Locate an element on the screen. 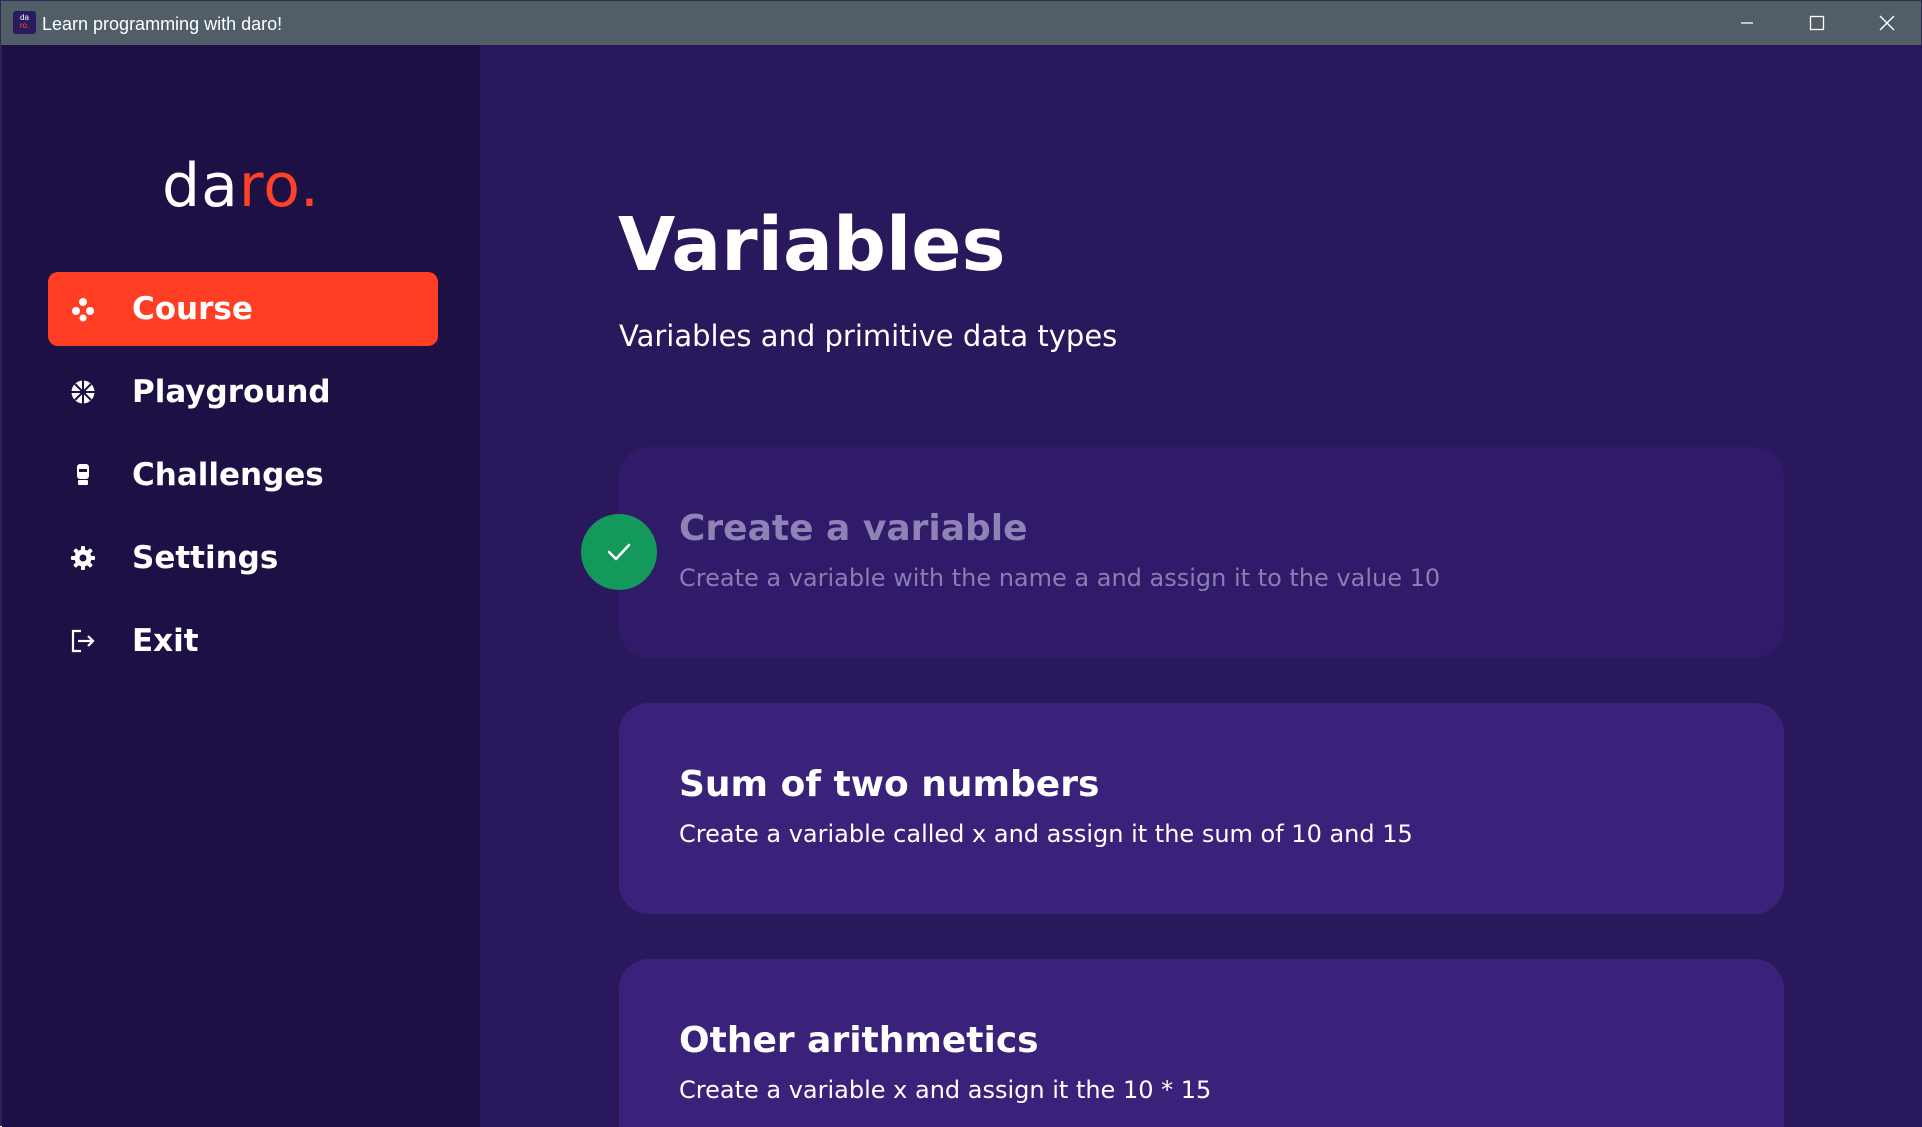 This screenshot has width=1922, height=1127. gear-icon is located at coordinates (83, 558).